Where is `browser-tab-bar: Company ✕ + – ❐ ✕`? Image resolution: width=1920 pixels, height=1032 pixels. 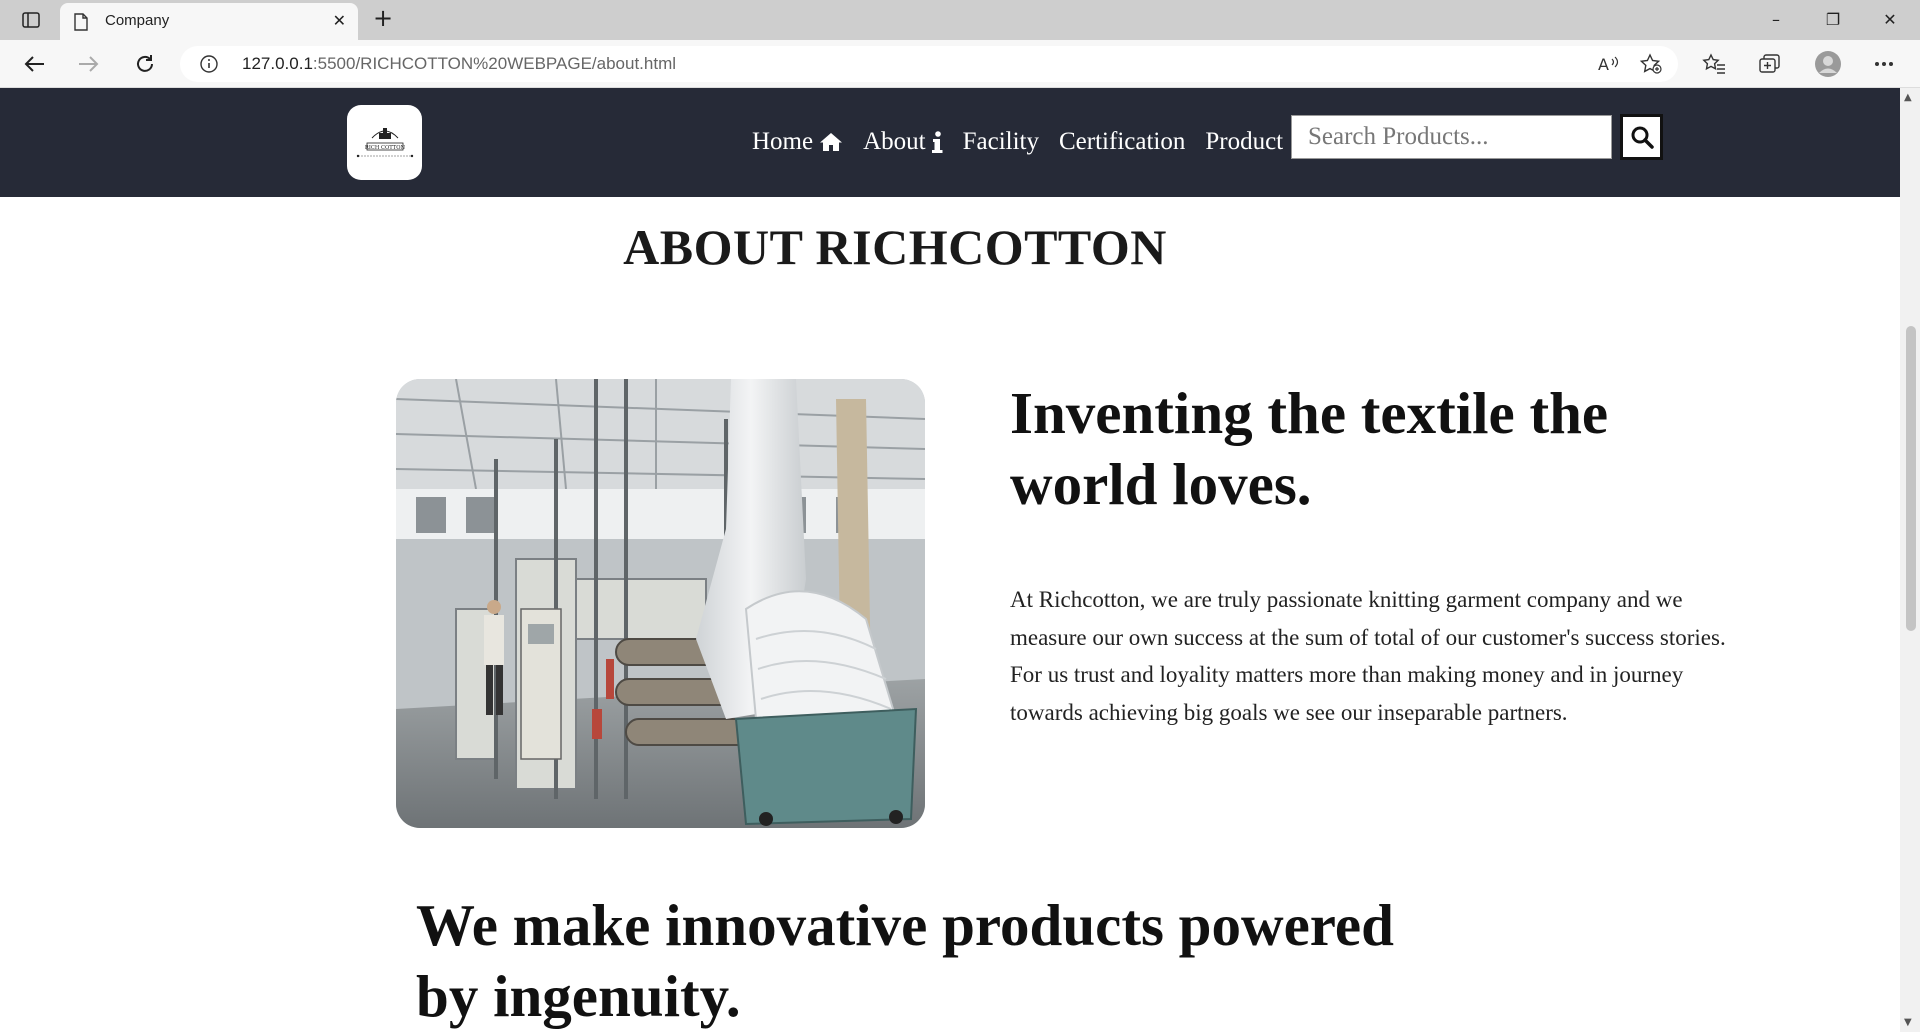 browser-tab-bar: Company ✕ + – ❐ ✕ is located at coordinates (960, 20).